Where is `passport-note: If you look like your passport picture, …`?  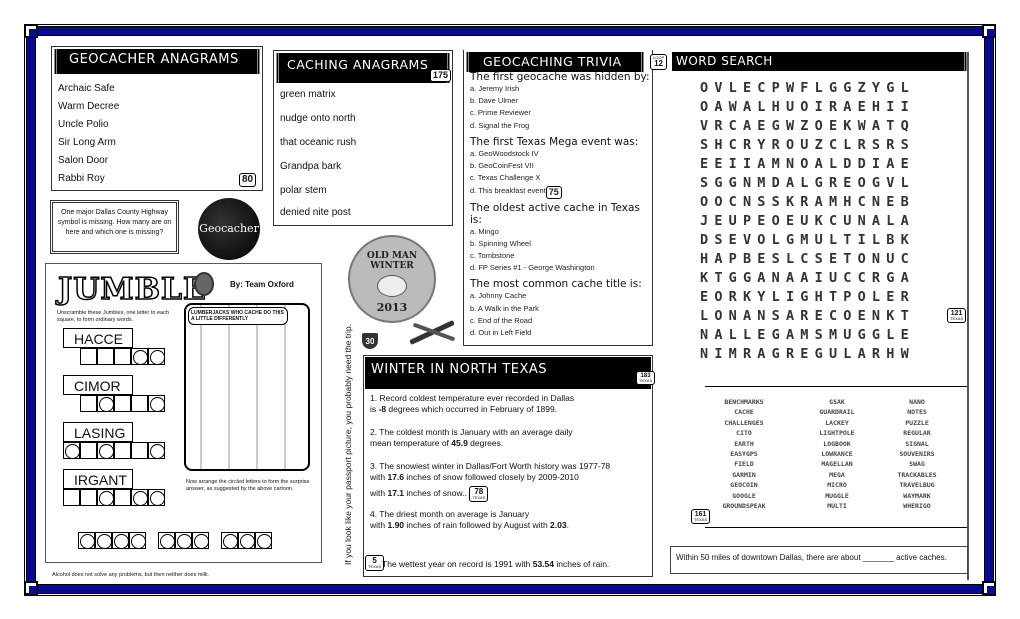
passport-note: If you look like your passport picture, … is located at coordinates (348, 444).